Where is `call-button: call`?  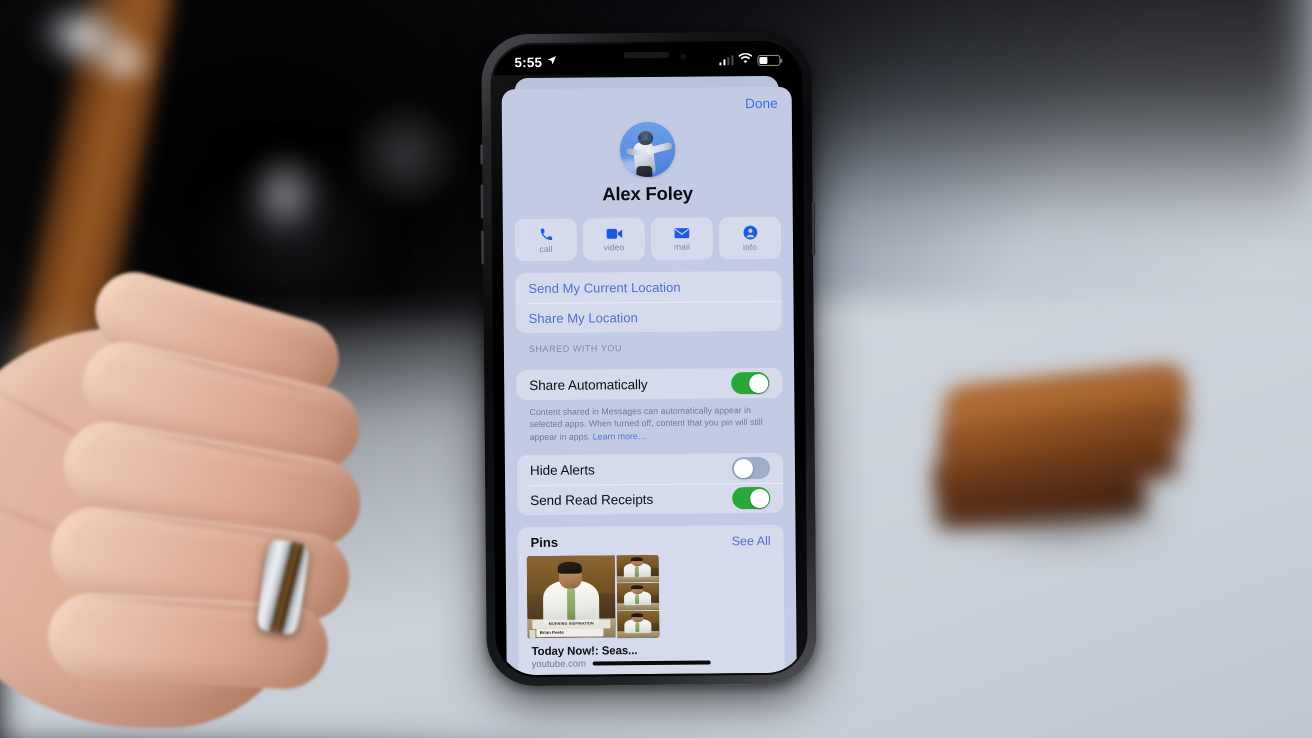
call-button: call is located at coordinates (546, 240).